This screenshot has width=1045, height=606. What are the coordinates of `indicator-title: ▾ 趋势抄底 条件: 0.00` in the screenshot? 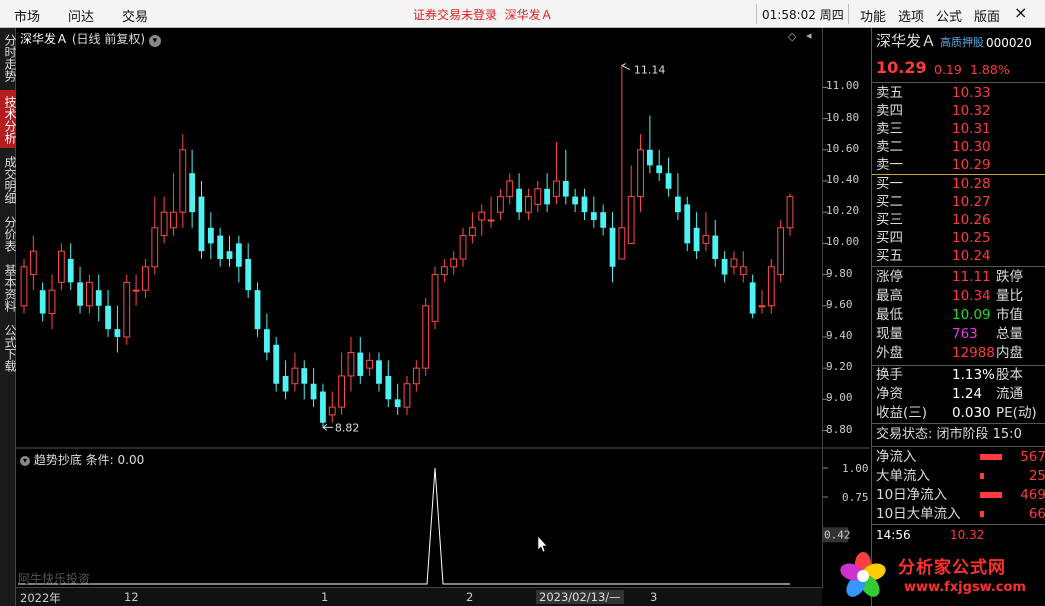 It's located at (82, 459).